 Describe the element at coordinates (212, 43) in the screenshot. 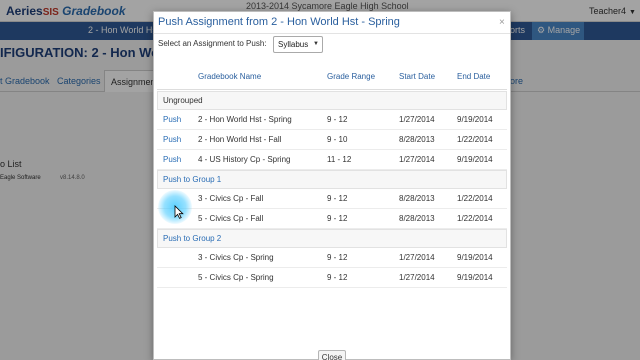

I see `assignment-select-label: Select an Assignment to Push:` at that location.